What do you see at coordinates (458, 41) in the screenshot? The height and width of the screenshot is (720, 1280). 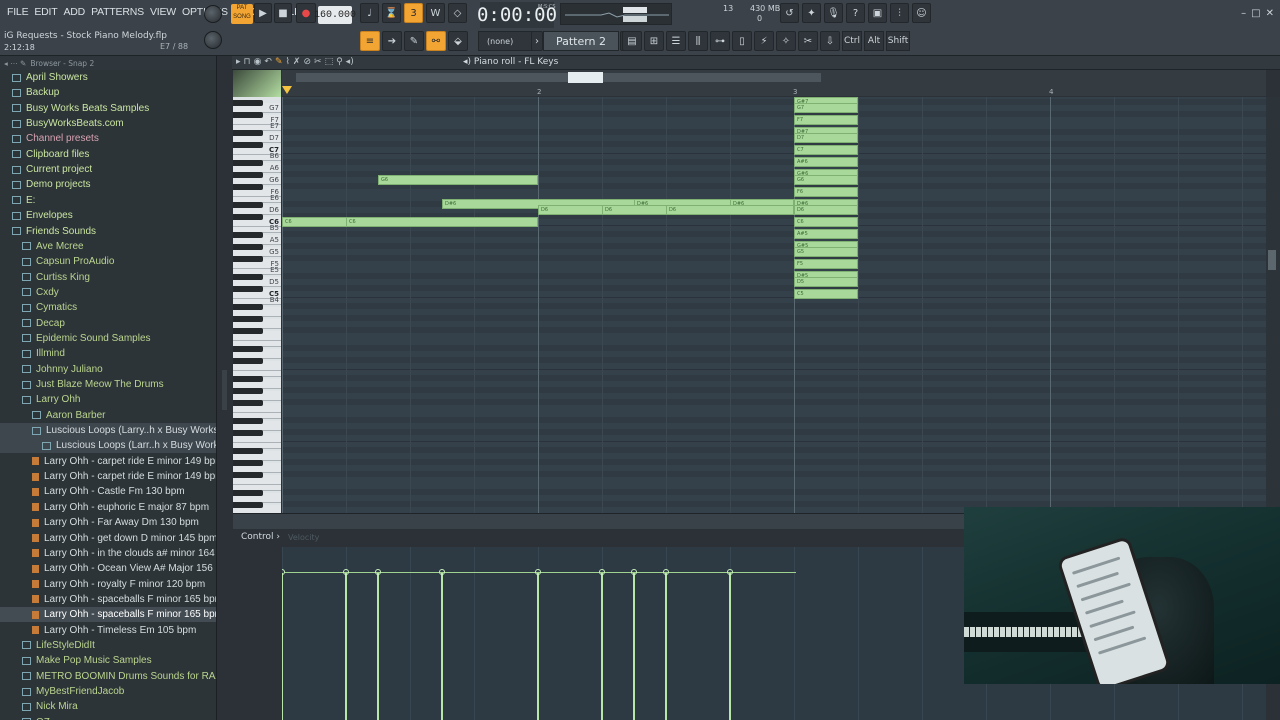 I see `stamp-button: ⬙` at bounding box center [458, 41].